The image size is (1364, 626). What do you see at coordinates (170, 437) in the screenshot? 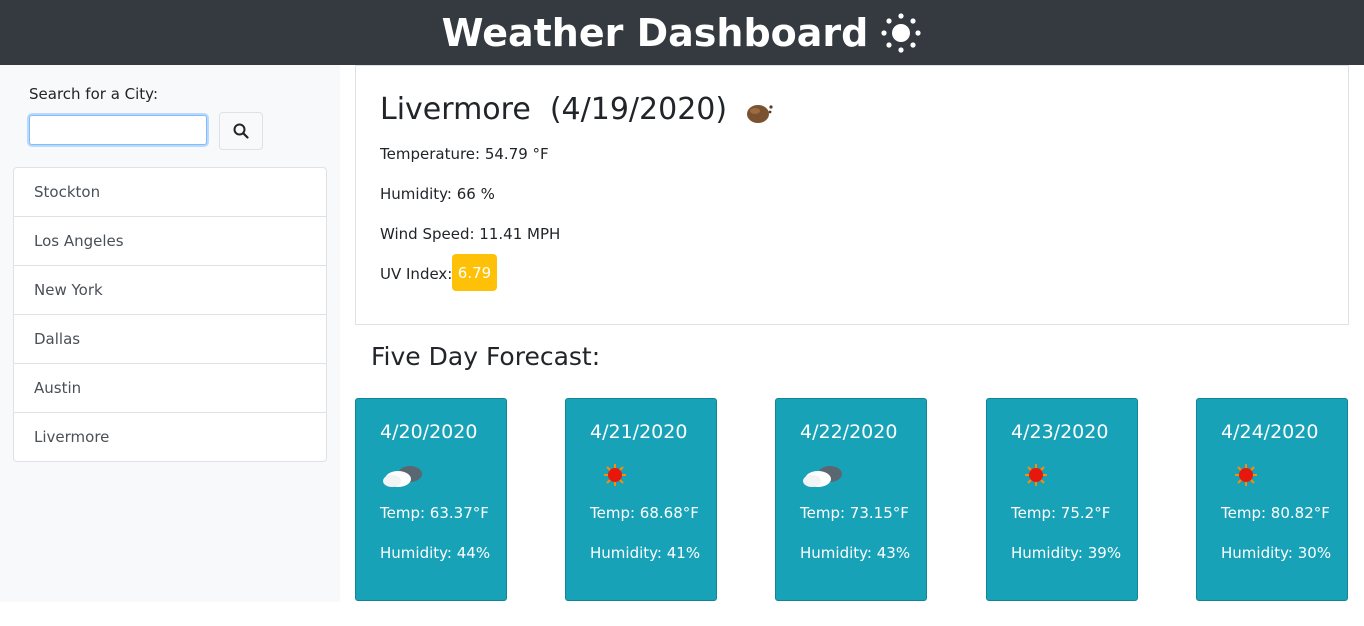
I see `city-item-livermore: Livermore` at bounding box center [170, 437].